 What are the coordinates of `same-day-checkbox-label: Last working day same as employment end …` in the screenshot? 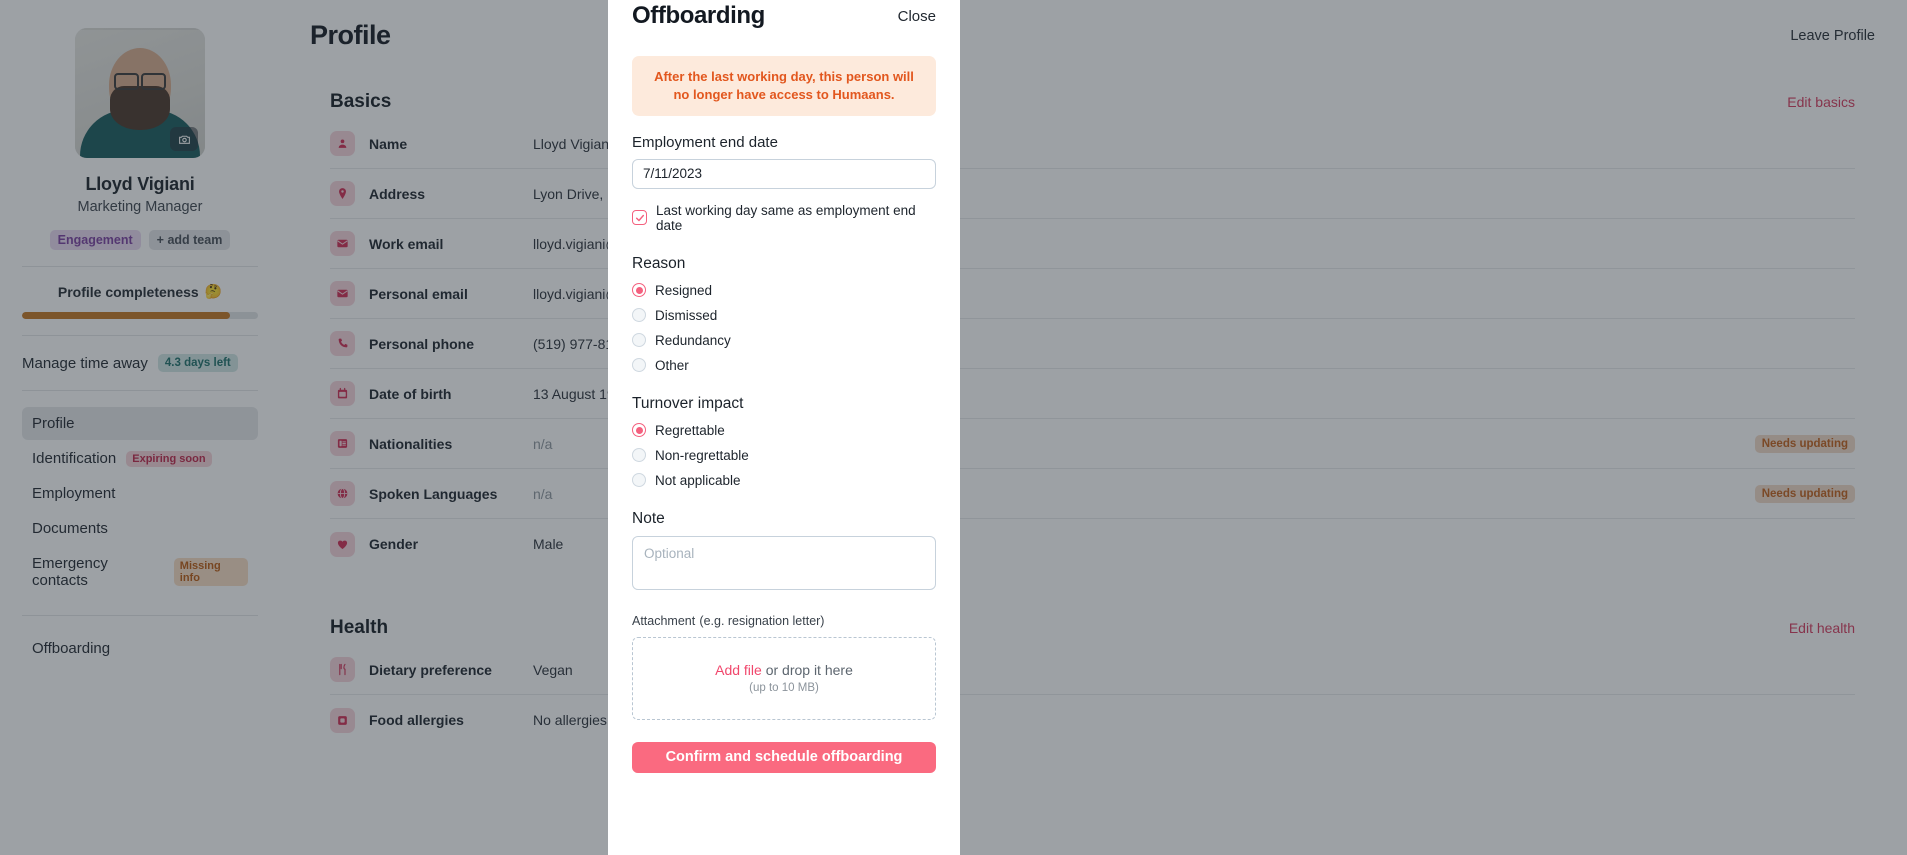 It's located at (786, 217).